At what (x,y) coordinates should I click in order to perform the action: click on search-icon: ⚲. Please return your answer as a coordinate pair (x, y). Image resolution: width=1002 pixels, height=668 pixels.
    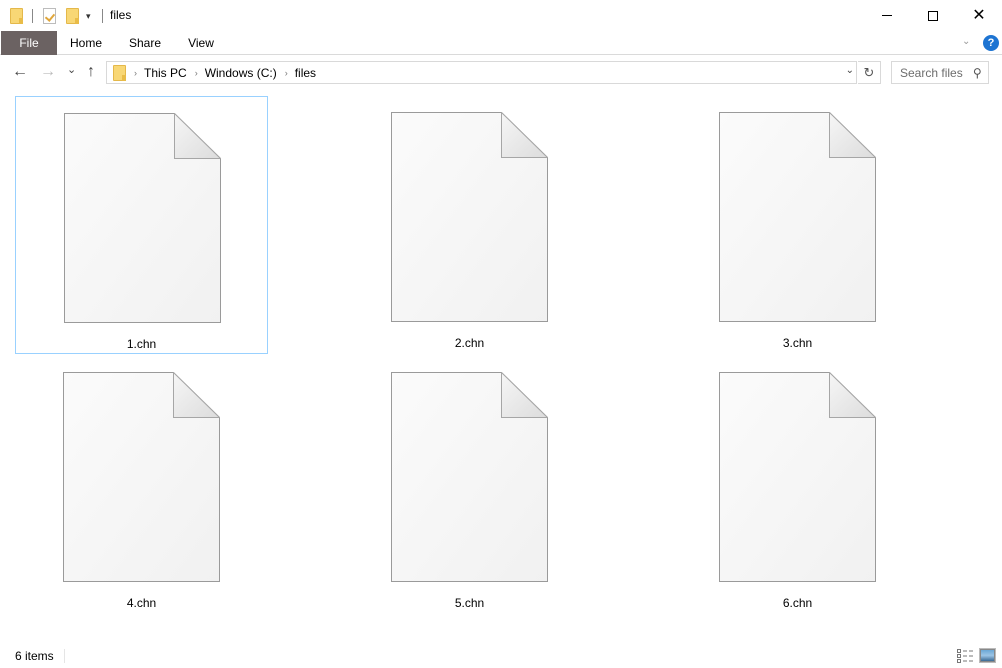
    Looking at the image, I should click on (977, 72).